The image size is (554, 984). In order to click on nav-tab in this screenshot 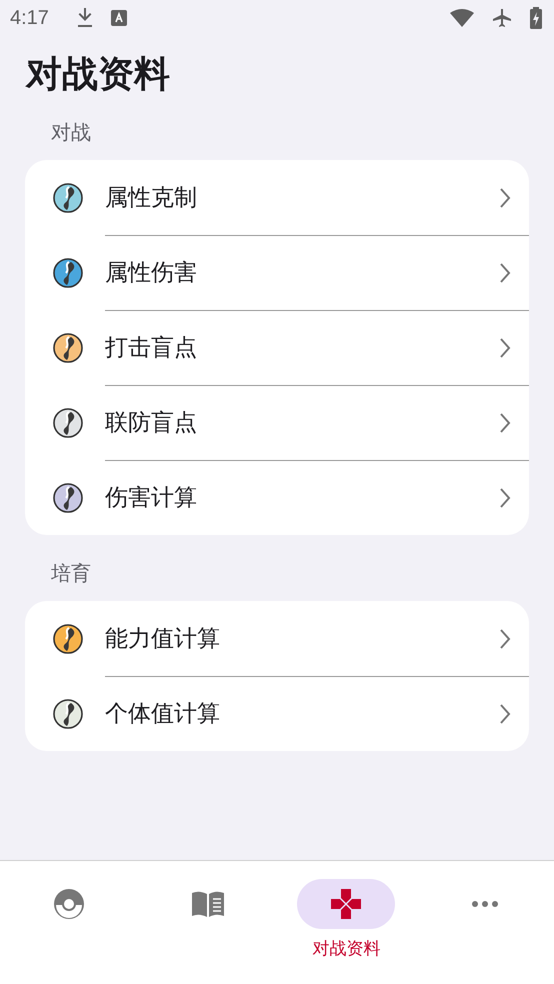, I will do `click(346, 904)`.